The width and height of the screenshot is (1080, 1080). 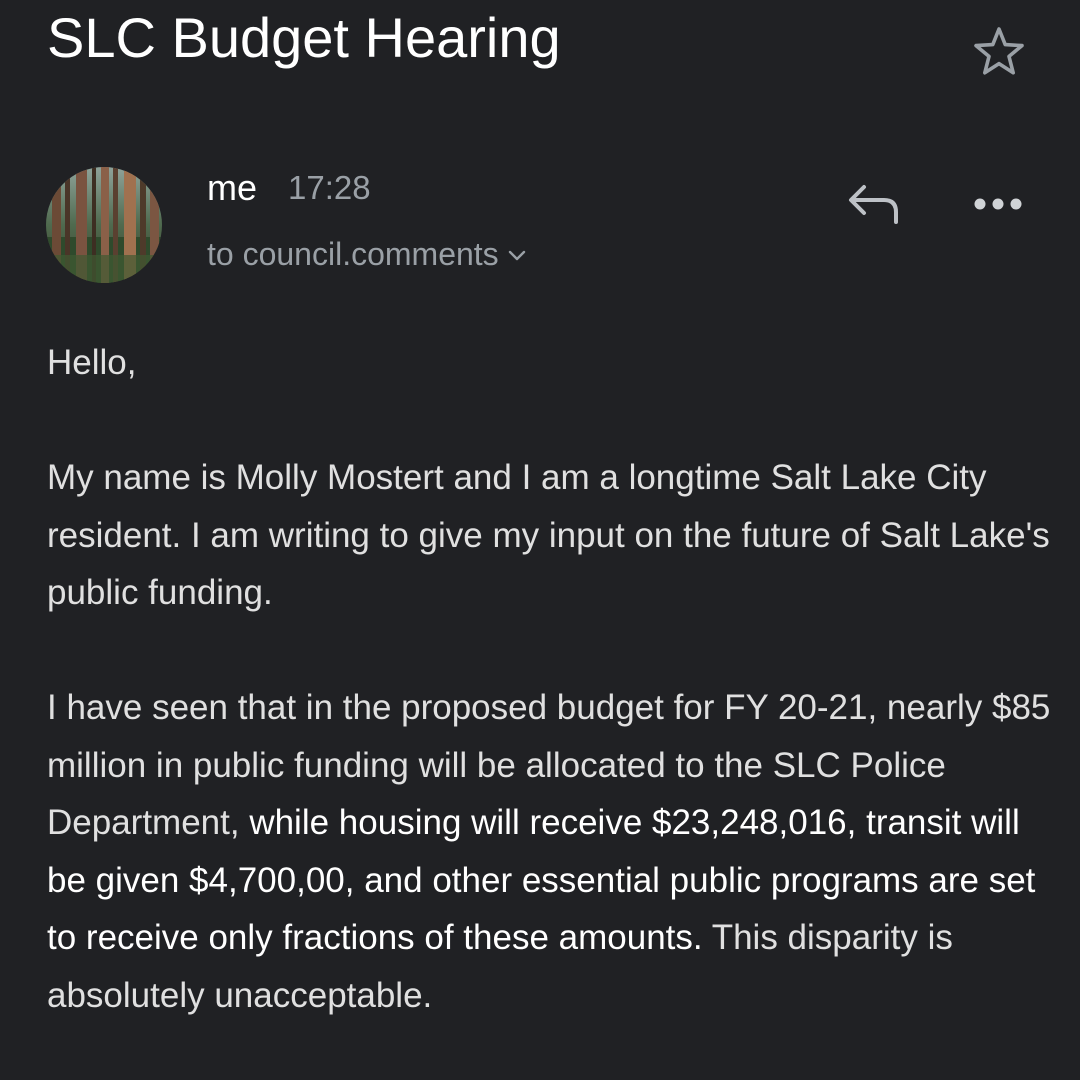 I want to click on recipient-details-toggle: to council.comments, so click(x=367, y=254).